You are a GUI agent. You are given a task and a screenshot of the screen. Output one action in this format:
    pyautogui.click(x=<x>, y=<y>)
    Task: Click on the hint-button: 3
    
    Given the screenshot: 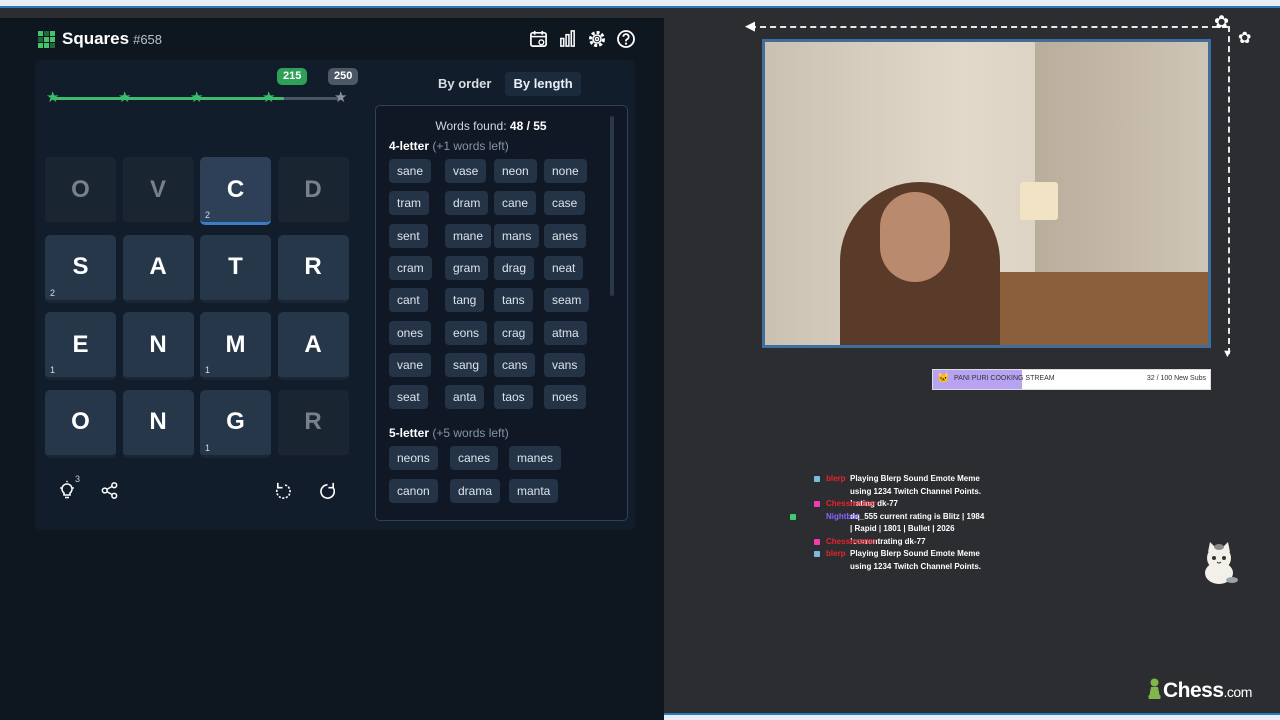 What is the action you would take?
    pyautogui.click(x=67, y=490)
    